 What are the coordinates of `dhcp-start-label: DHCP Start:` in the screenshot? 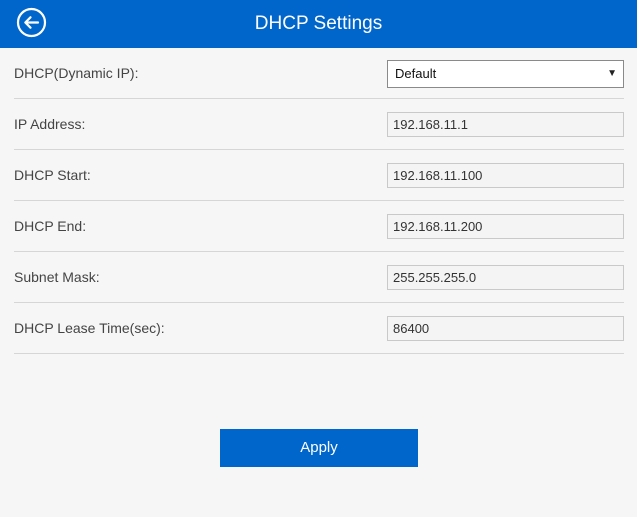 It's located at (52, 175).